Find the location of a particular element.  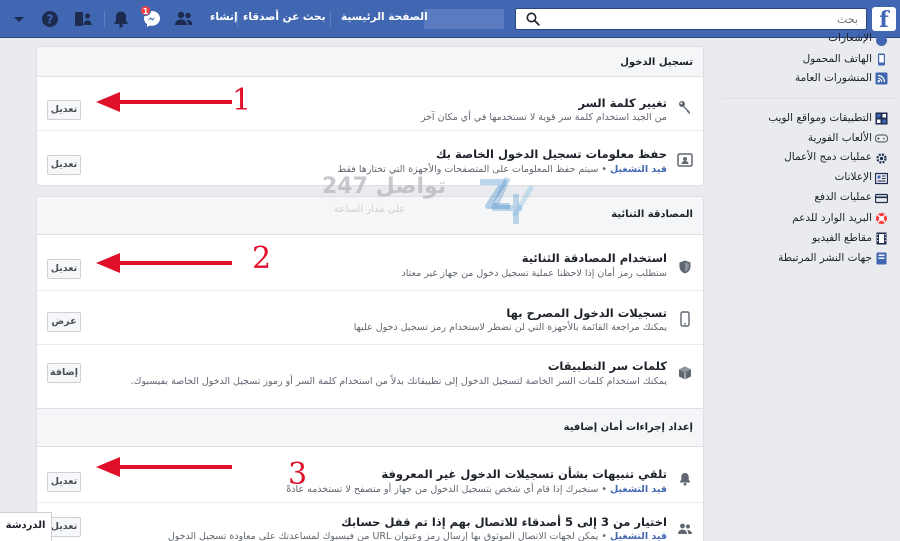

edit-password-button: تعديل is located at coordinates (64, 110).